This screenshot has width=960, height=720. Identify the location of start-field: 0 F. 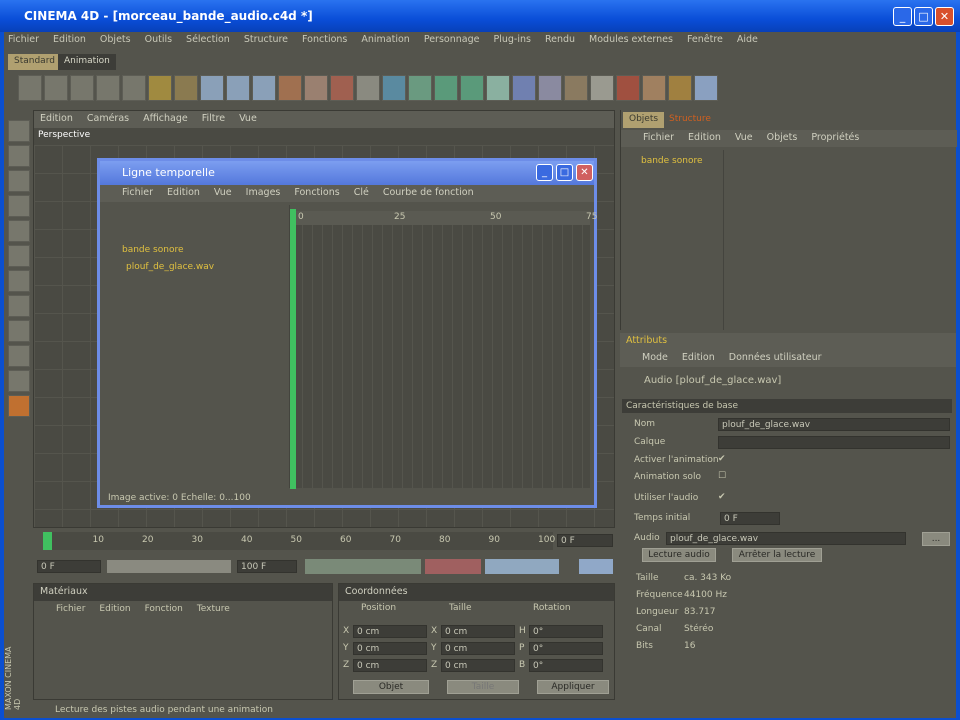
(750, 518).